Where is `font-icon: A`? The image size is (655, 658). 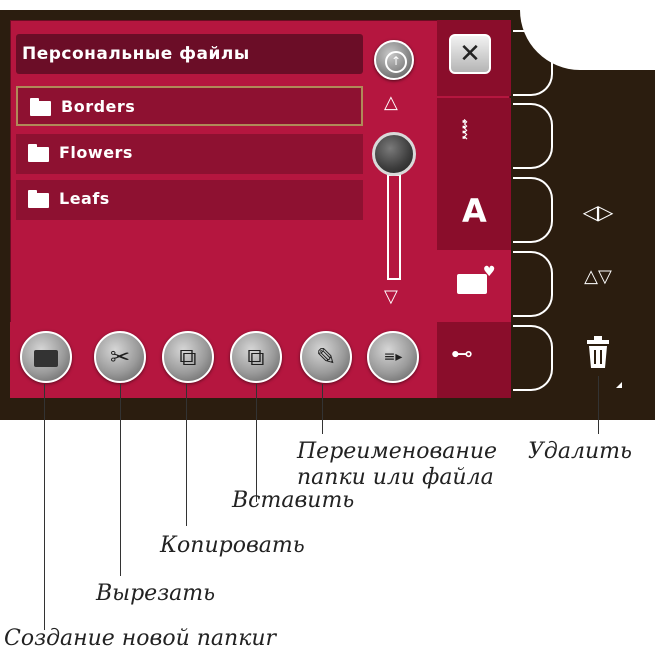 font-icon: A is located at coordinates (474, 211).